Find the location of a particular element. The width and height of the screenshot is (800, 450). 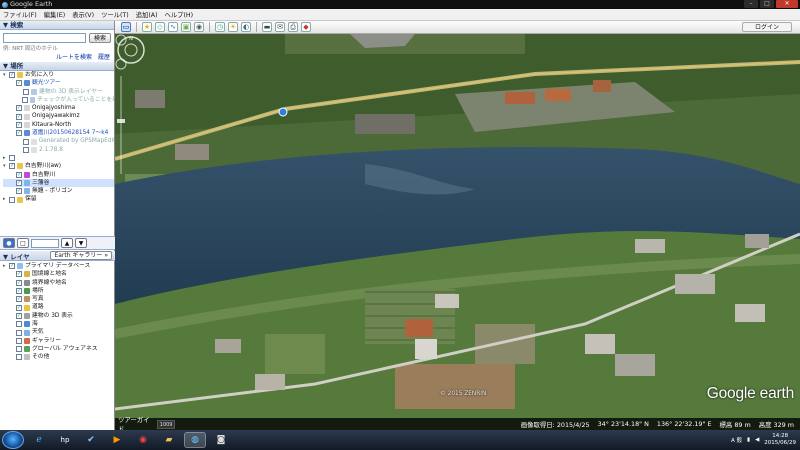

tour-icon: ◉ is located at coordinates (199, 27).